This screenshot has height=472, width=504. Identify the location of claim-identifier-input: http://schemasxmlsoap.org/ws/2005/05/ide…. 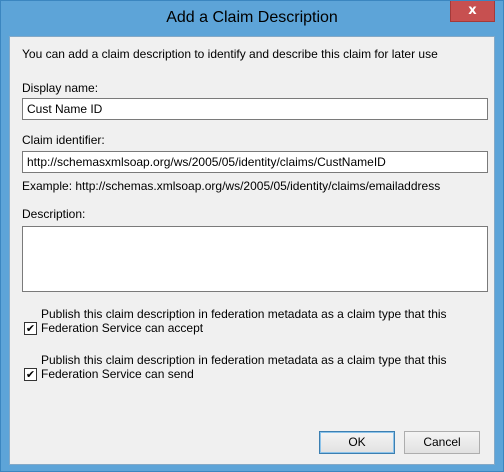
(255, 162).